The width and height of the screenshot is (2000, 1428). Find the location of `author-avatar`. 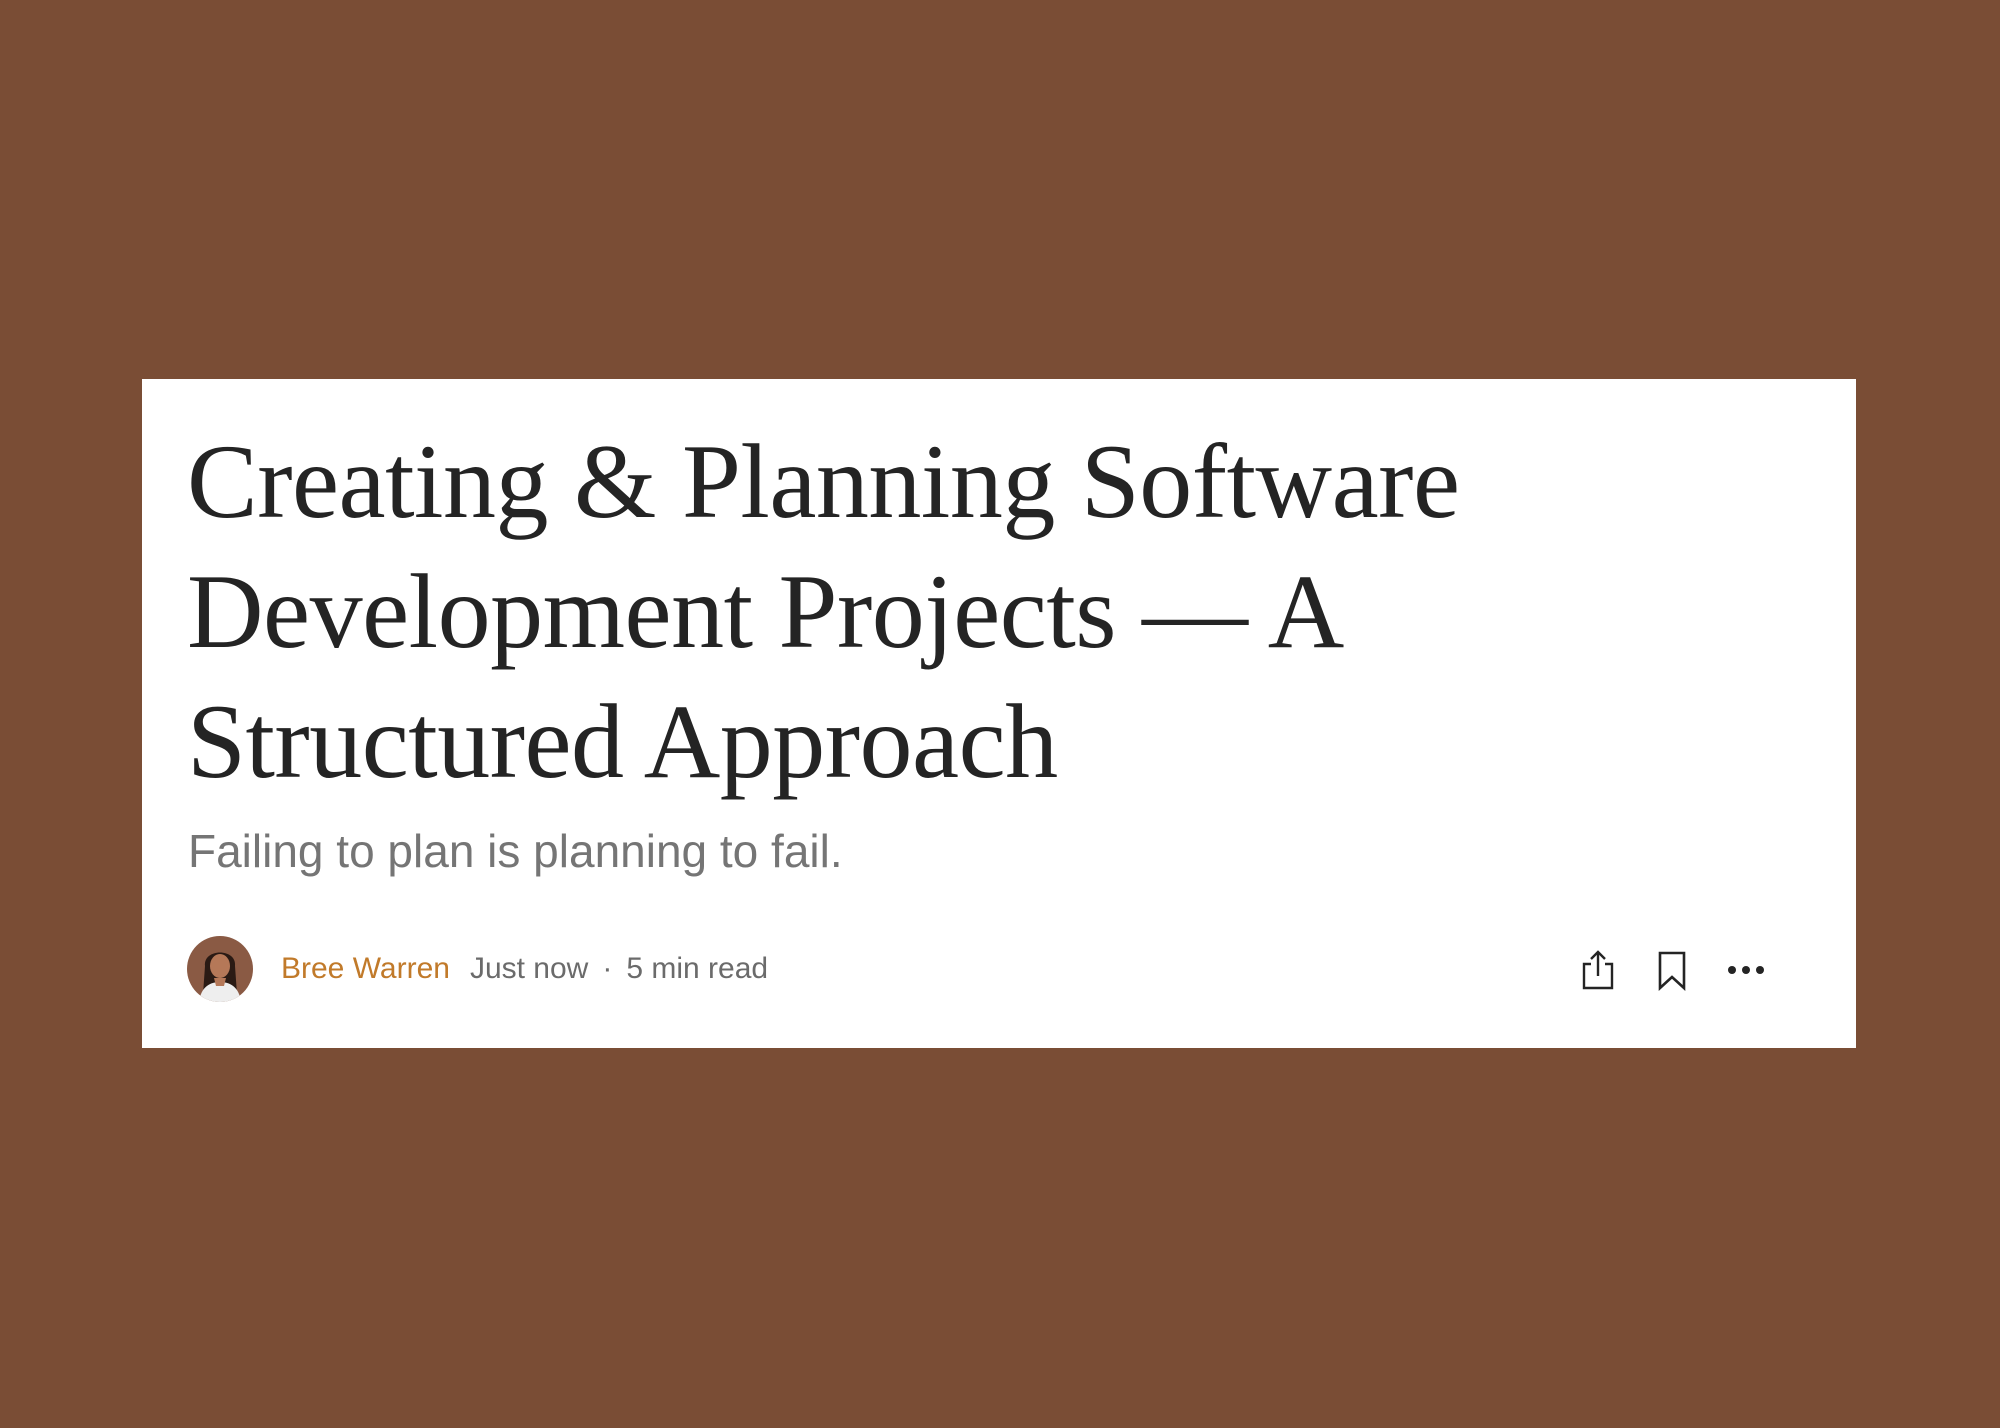

author-avatar is located at coordinates (220, 969).